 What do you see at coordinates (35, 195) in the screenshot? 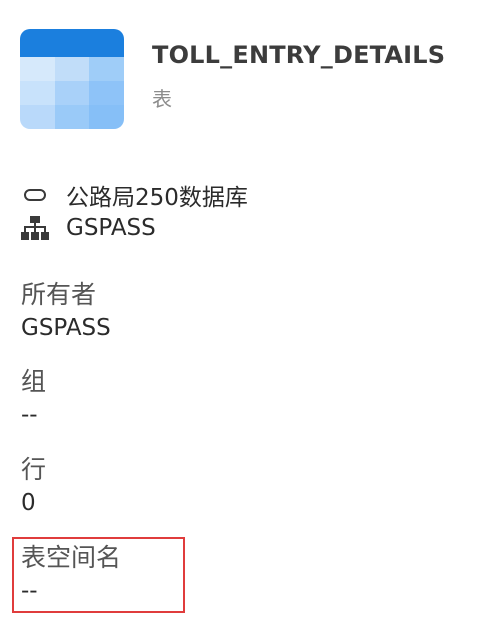
I see `database-icon` at bounding box center [35, 195].